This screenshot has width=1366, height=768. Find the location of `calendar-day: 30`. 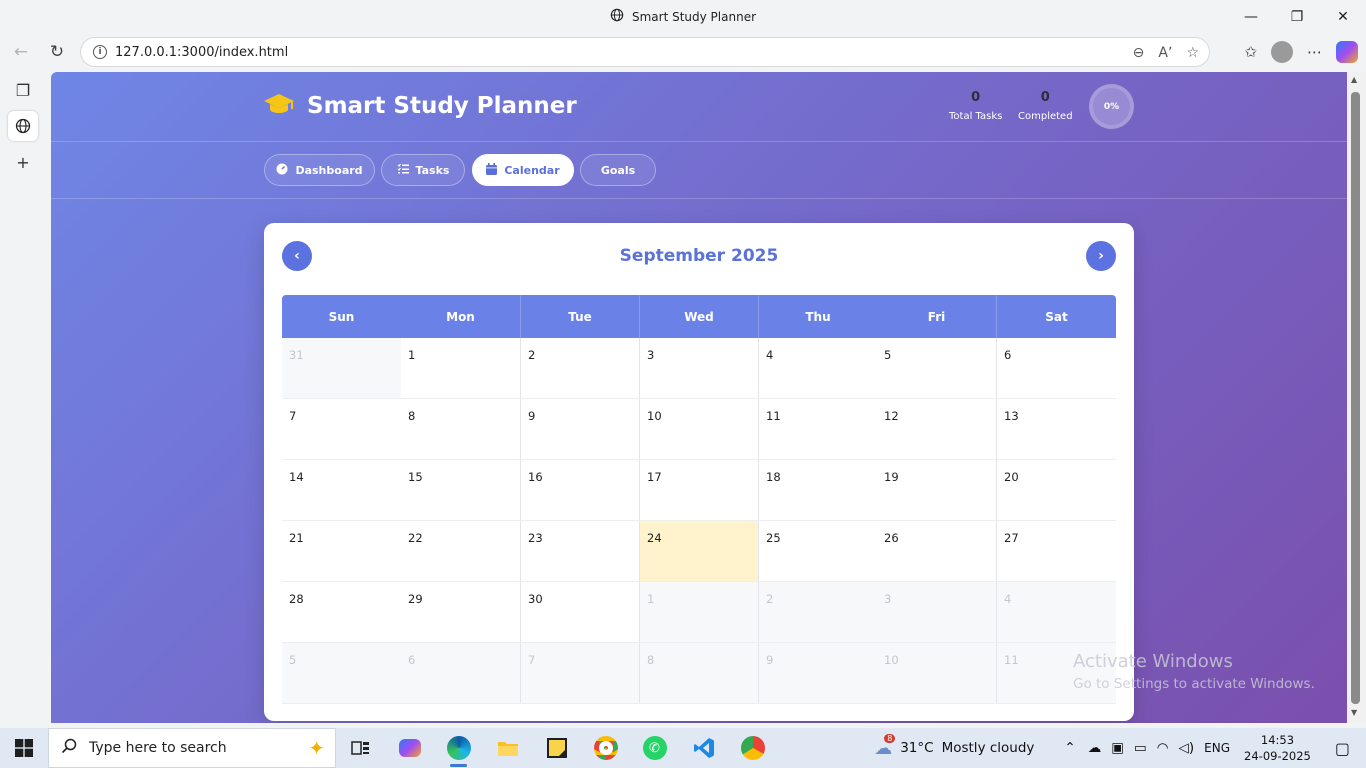

calendar-day: 30 is located at coordinates (579, 612).